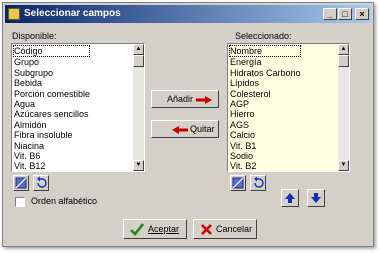 The width and height of the screenshot is (380, 253). Describe the element at coordinates (330, 14) in the screenshot. I see `minimize-button: _` at that location.